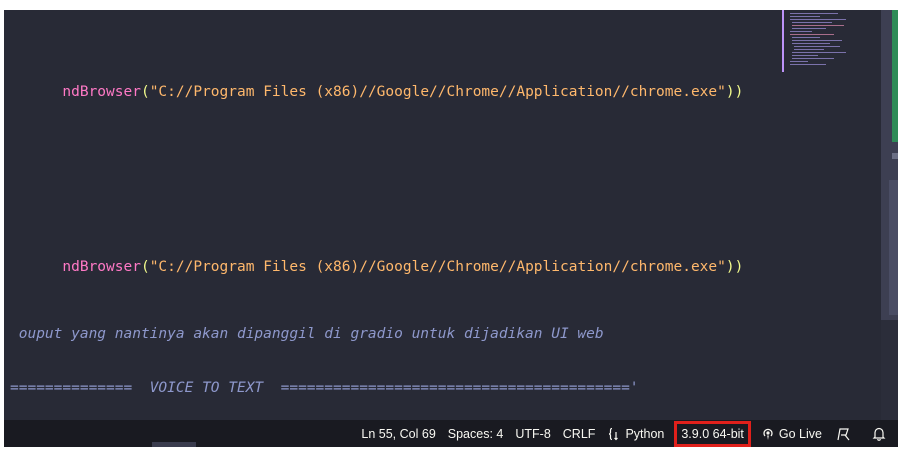 The height and width of the screenshot is (450, 901). I want to click on notifications-button, so click(881, 434).